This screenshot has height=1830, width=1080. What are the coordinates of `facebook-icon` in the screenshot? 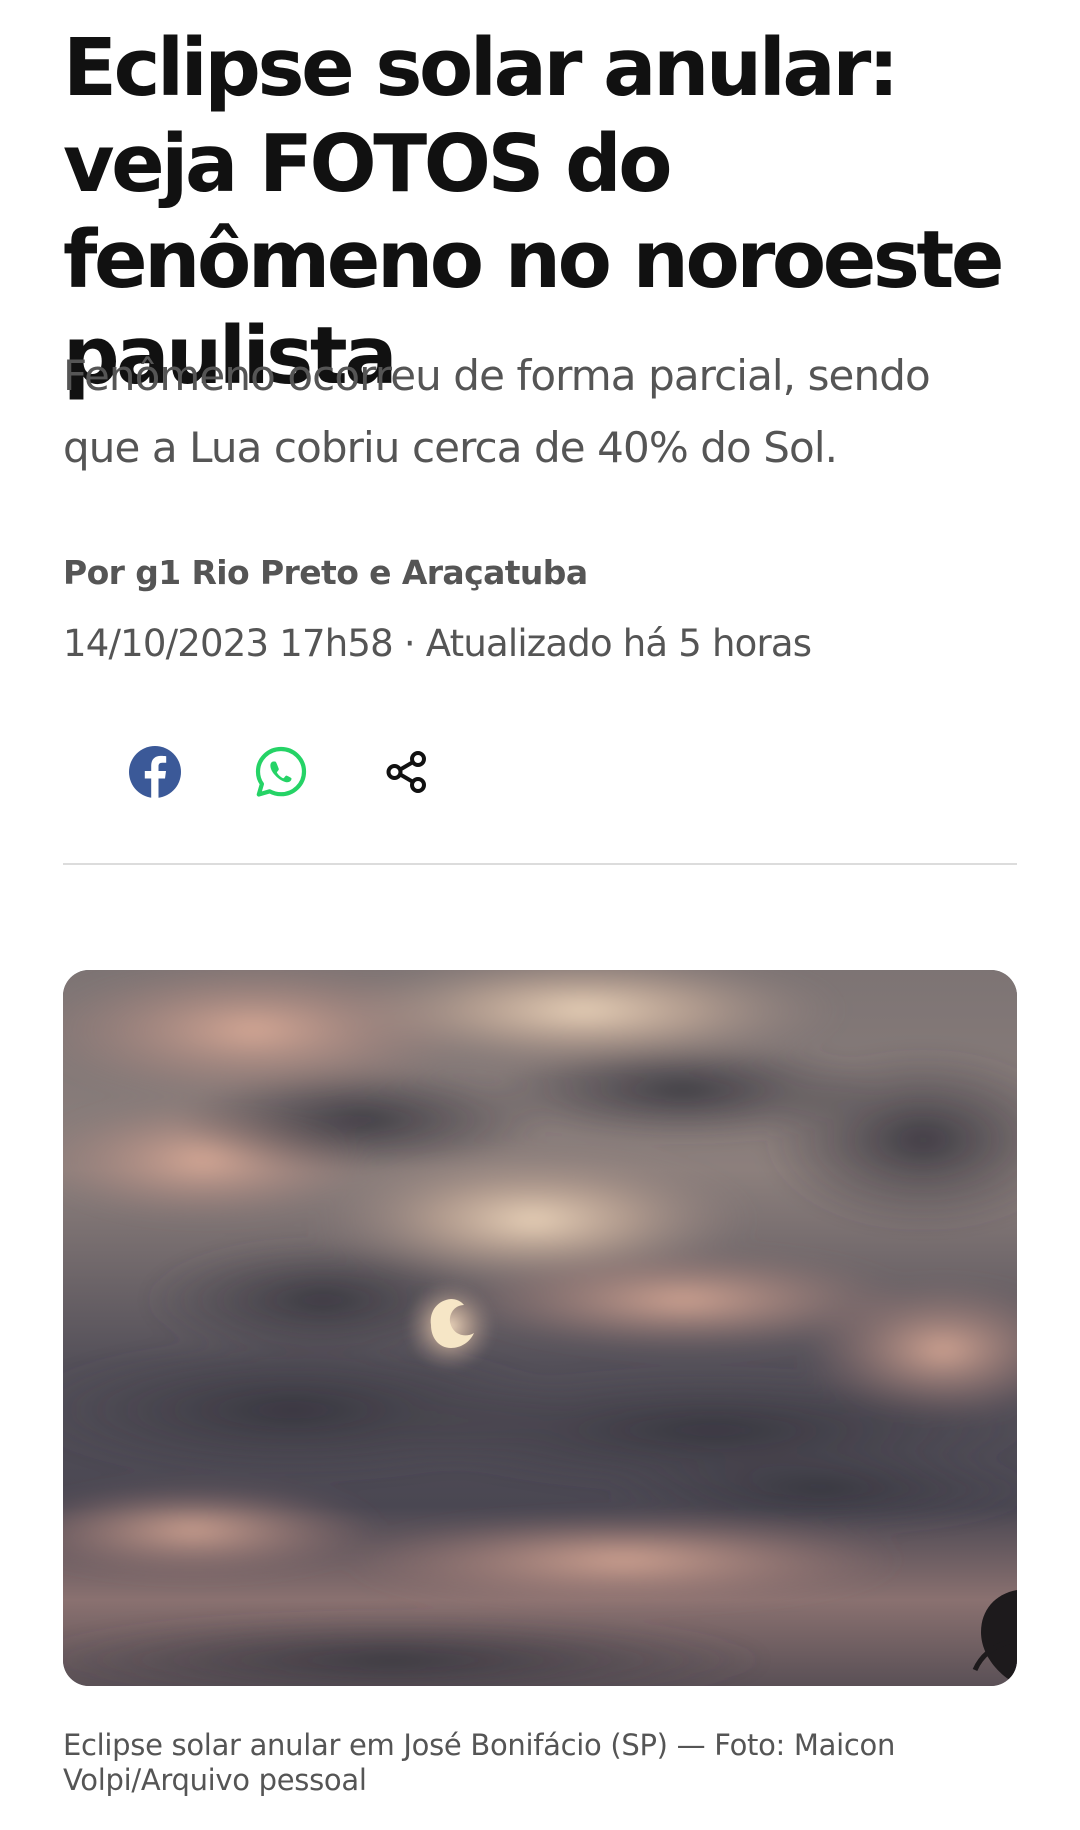 It's located at (155, 772).